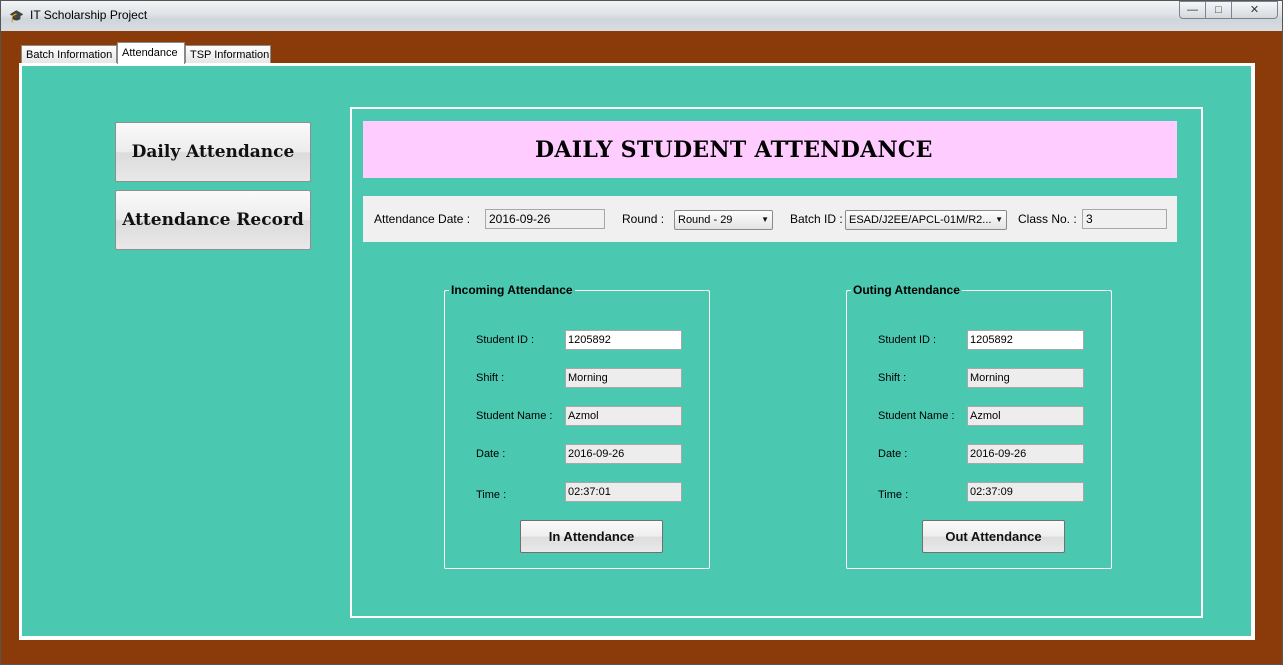  What do you see at coordinates (69, 54) in the screenshot?
I see `tab-batch-information: Batch Information` at bounding box center [69, 54].